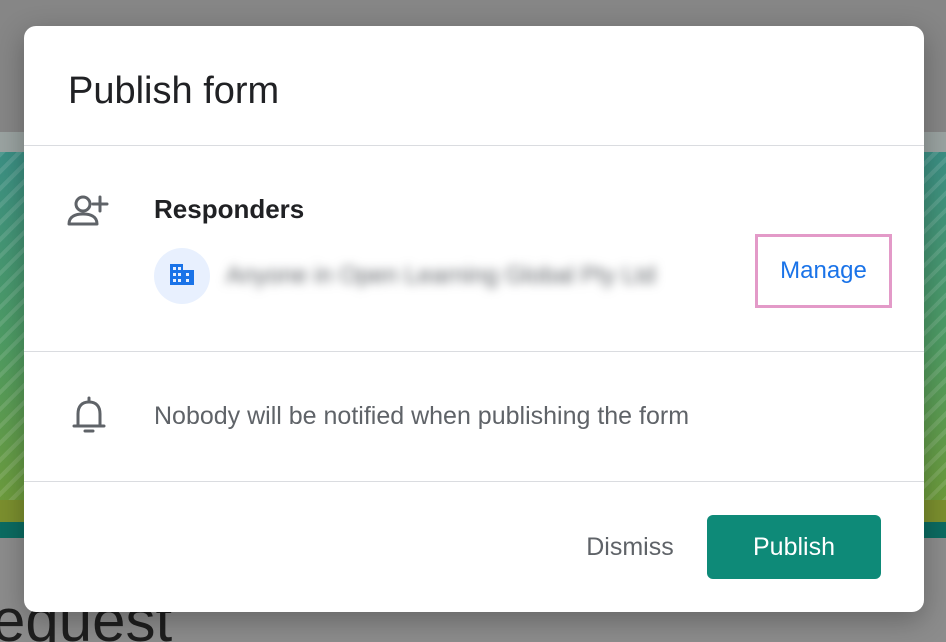 The height and width of the screenshot is (642, 946). What do you see at coordinates (441, 275) in the screenshot?
I see `responders-organization-name: Anyone in Open Learning Global Pty Ltd` at bounding box center [441, 275].